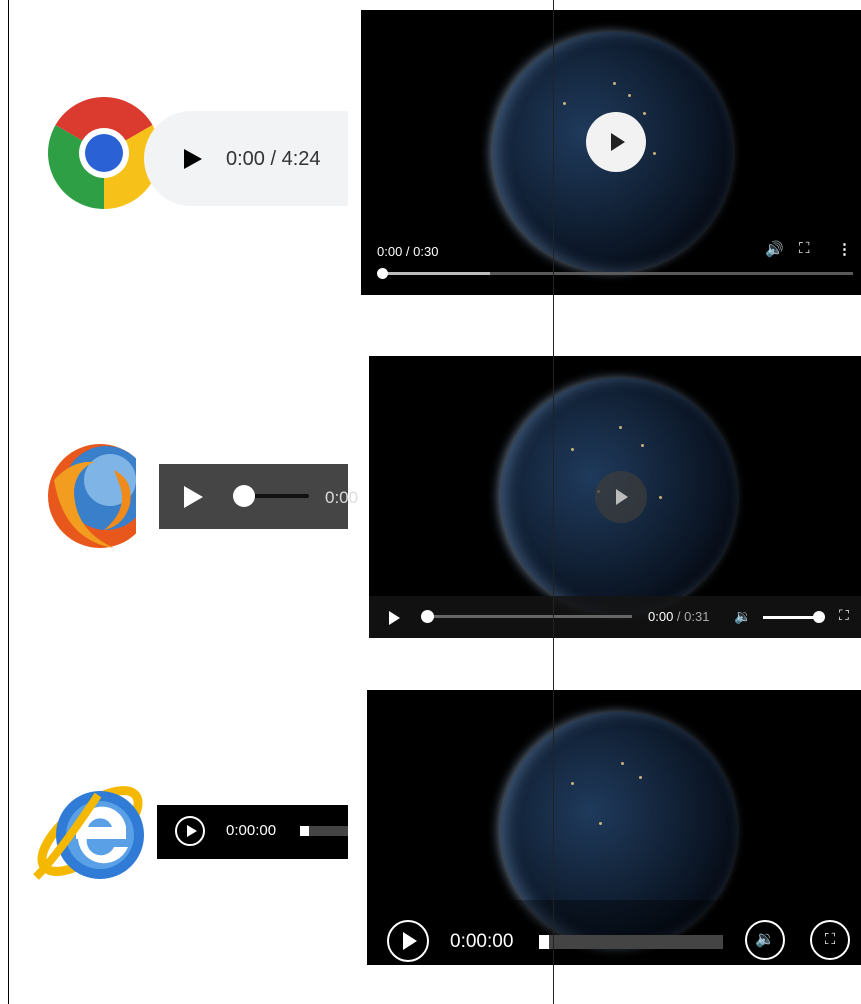 Image resolution: width=861 pixels, height=1004 pixels. Describe the element at coordinates (101, 494) in the screenshot. I see `firefox-logo-icon` at that location.